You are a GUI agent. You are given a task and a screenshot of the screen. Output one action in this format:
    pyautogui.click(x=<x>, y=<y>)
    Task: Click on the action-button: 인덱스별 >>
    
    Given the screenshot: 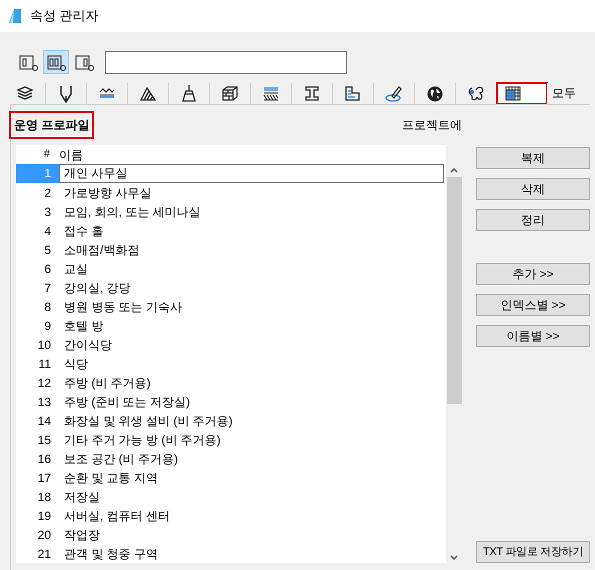 What is the action you would take?
    pyautogui.click(x=533, y=305)
    